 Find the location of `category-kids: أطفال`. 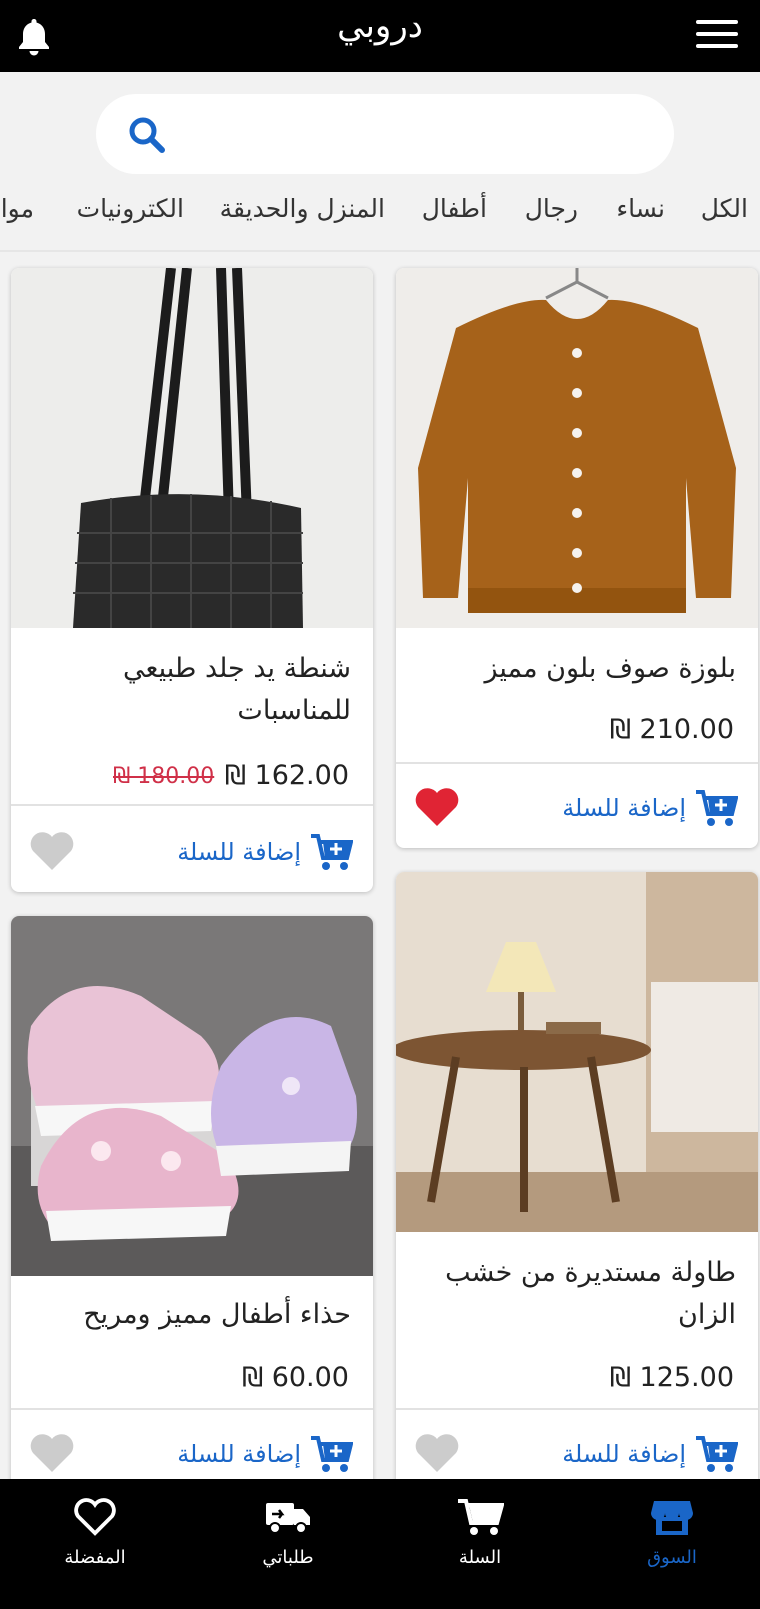

category-kids: أطفال is located at coordinates (454, 208).